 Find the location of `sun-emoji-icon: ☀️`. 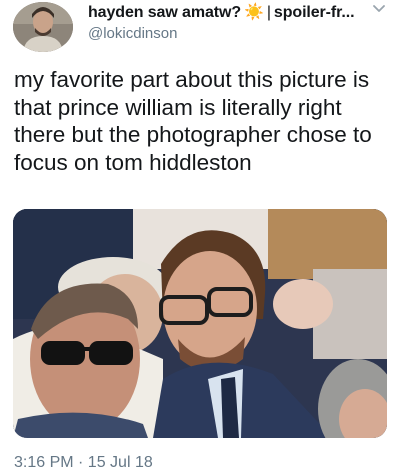

sun-emoji-icon: ☀️ is located at coordinates (254, 12).